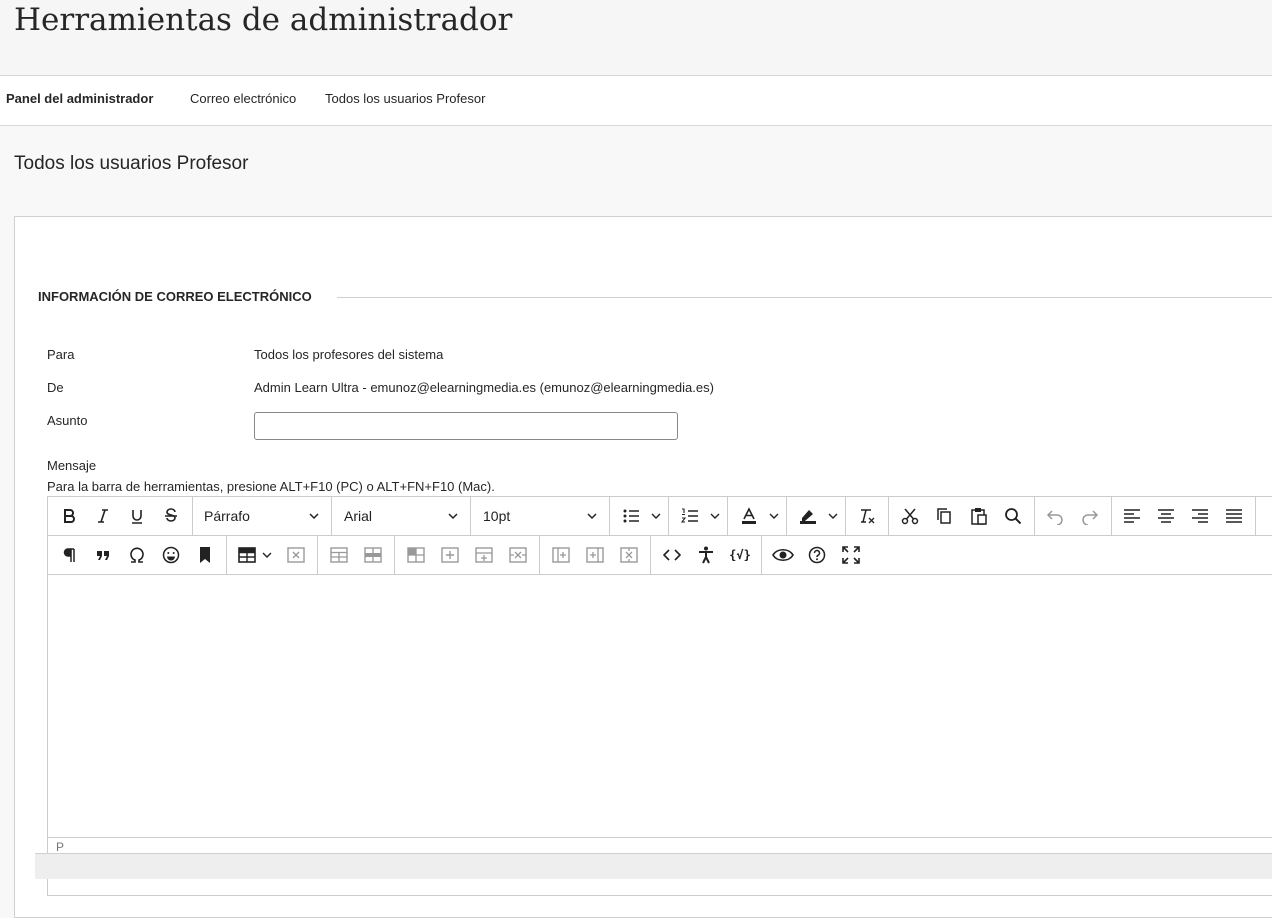  What do you see at coordinates (55, 387) in the screenshot?
I see `from-label: De` at bounding box center [55, 387].